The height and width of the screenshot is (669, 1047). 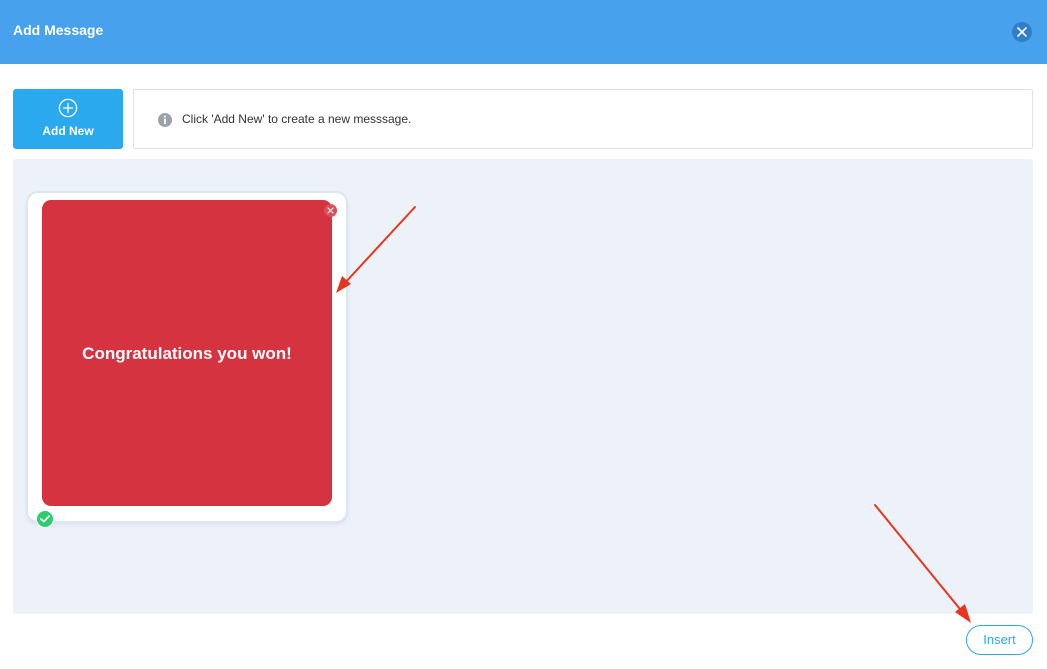 What do you see at coordinates (68, 119) in the screenshot?
I see `add-new-button: Add New` at bounding box center [68, 119].